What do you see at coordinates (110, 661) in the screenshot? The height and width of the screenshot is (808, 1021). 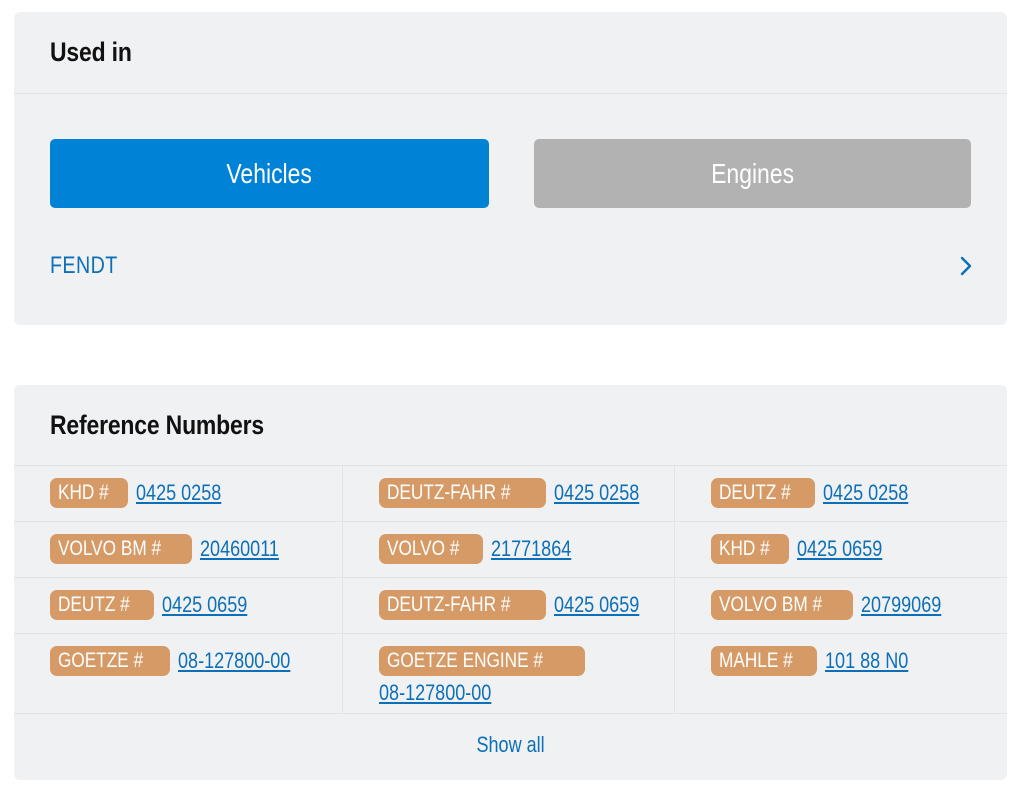 I see `brand-badge: GOETZE #` at bounding box center [110, 661].